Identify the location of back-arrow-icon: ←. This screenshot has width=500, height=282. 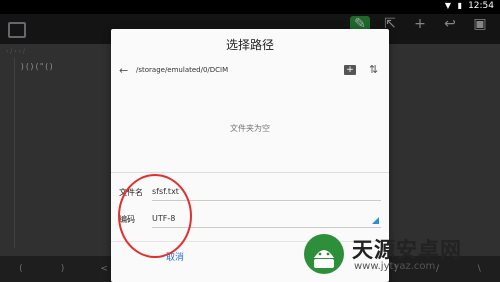
(123, 70).